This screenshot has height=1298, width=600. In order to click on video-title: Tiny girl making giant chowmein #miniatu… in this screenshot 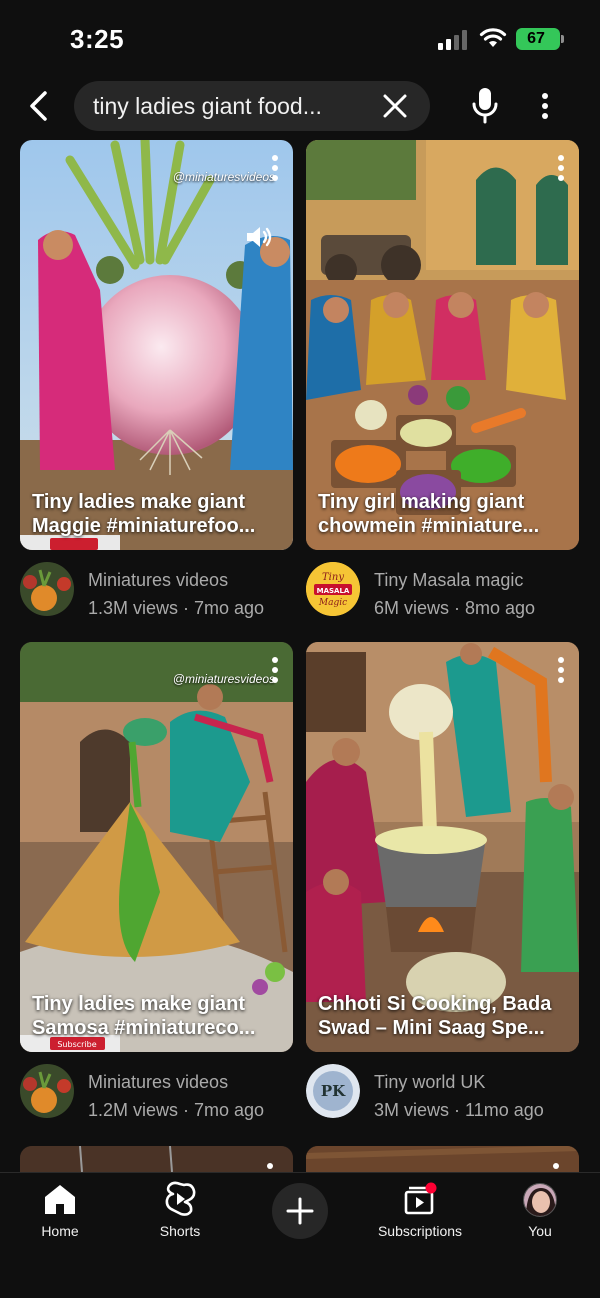, I will do `click(429, 514)`.